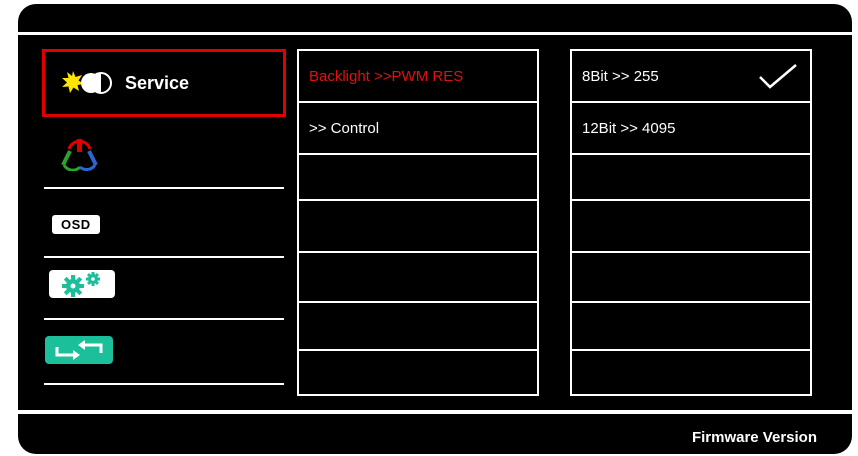  I want to click on list-item-label: Backlight >>PWM RES, so click(386, 76).